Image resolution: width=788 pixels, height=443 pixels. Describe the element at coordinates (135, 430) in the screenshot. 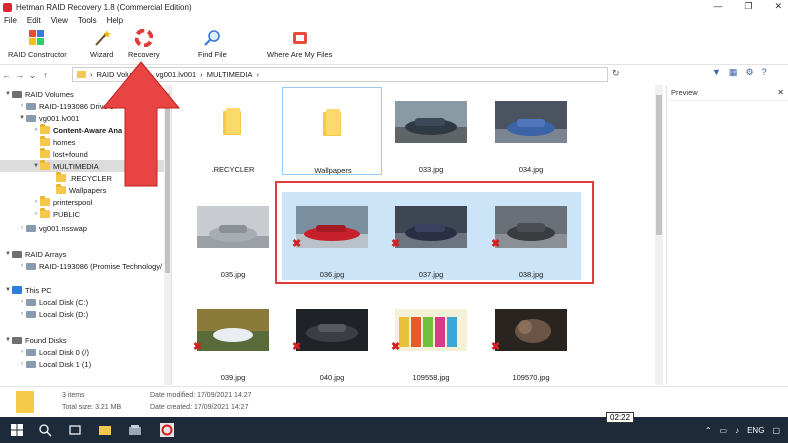

I see `app-taskbar-icon` at that location.